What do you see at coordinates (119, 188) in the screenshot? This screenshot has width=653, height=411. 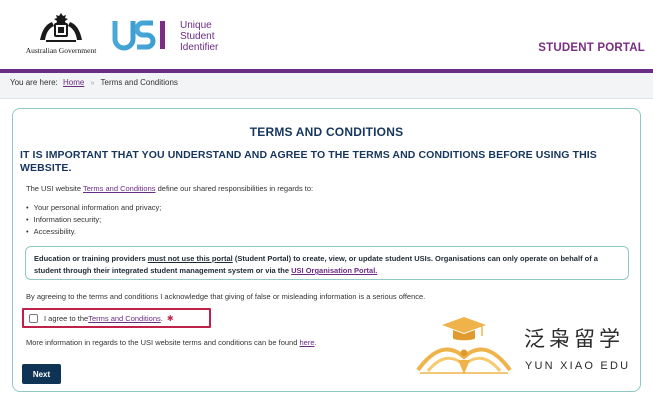 I see `intro-terms-link: Terms and Conditions` at bounding box center [119, 188].